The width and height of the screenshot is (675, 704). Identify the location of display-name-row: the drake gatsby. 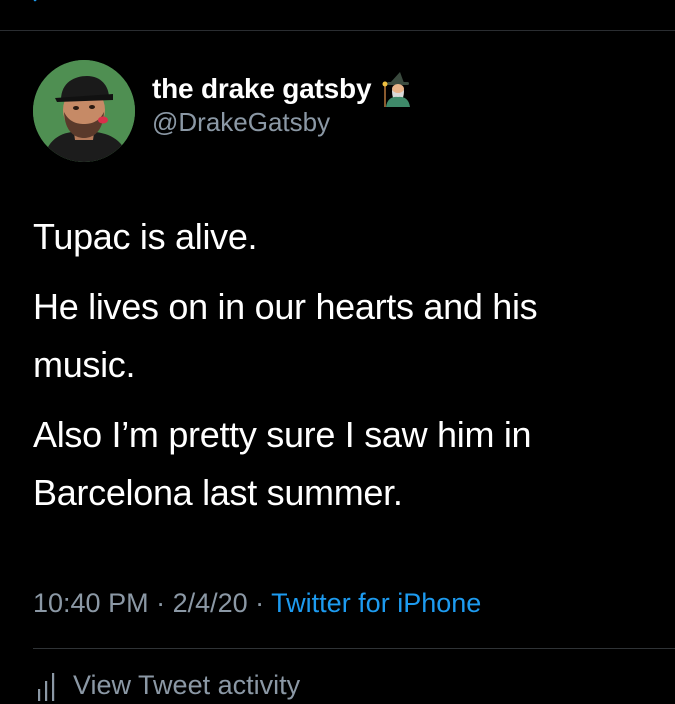
(283, 89).